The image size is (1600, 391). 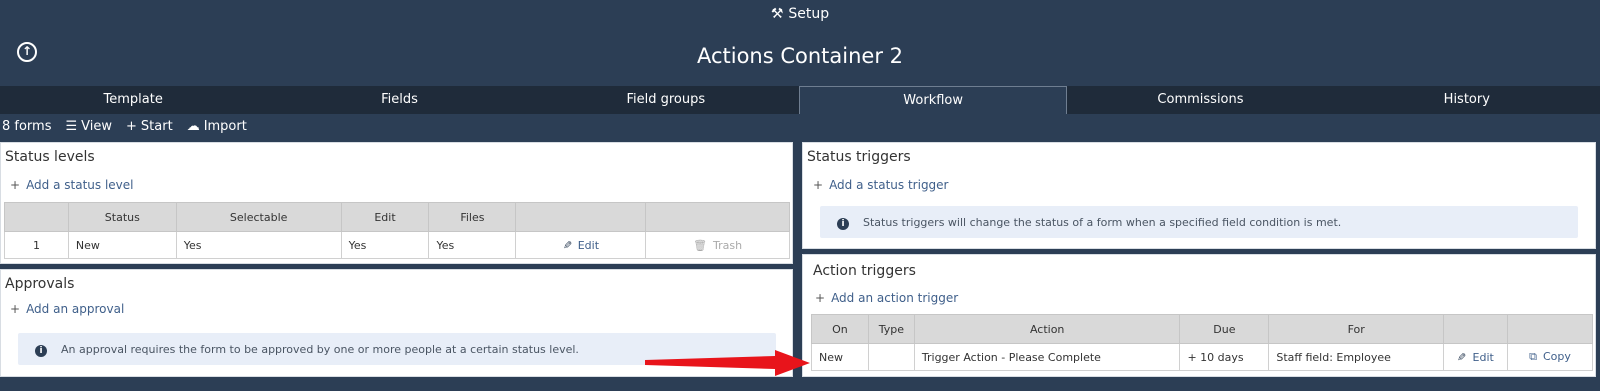 What do you see at coordinates (1533, 356) in the screenshot?
I see `copy-icon: ⧉` at bounding box center [1533, 356].